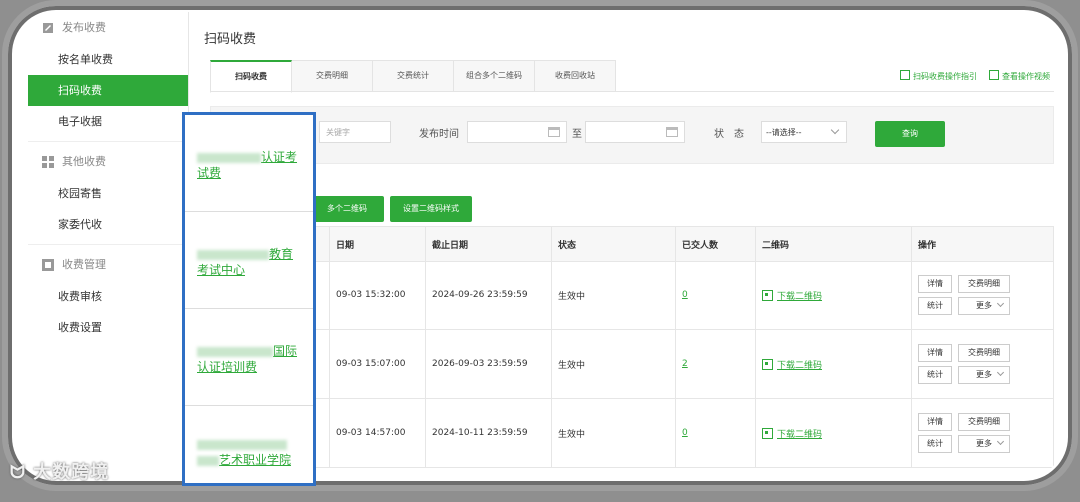  I want to click on charge-name-link: 认证考试费, so click(251, 165).